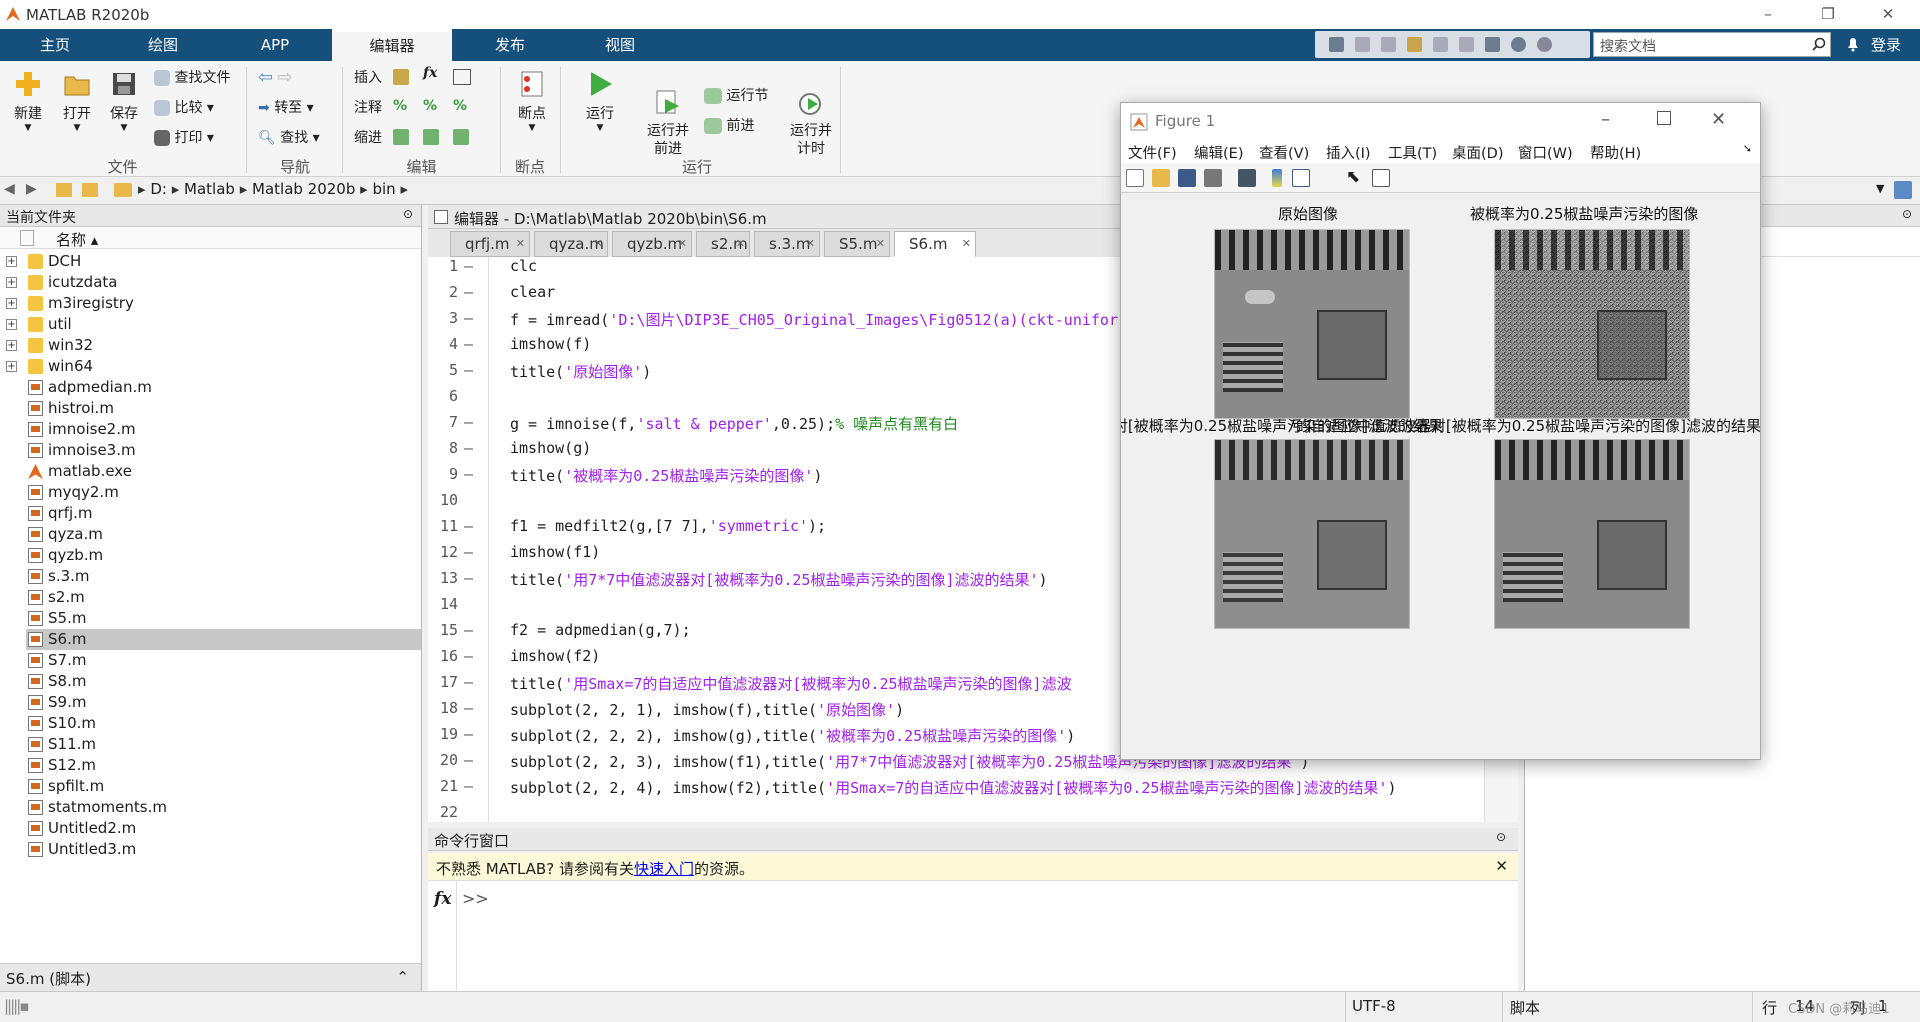  What do you see at coordinates (223, 576) in the screenshot?
I see `file-item: s.3.m` at bounding box center [223, 576].